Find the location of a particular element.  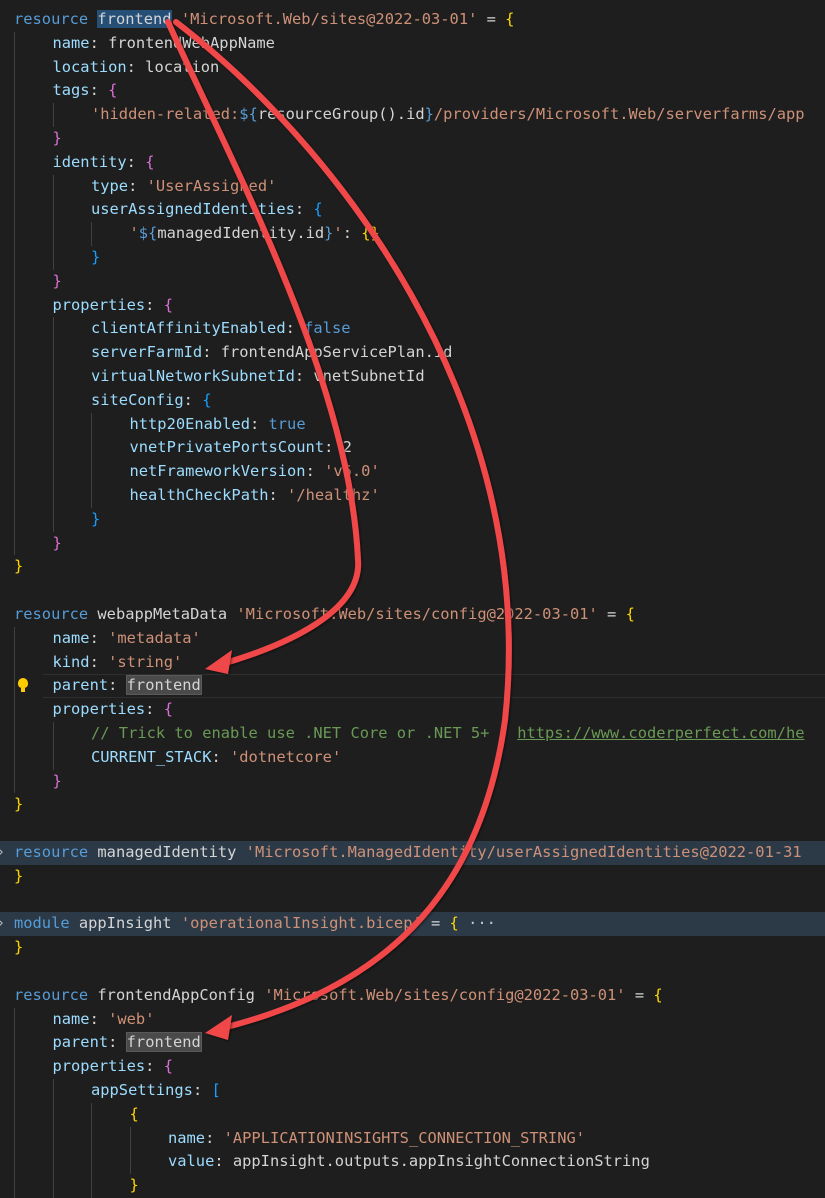

code-line: userAssignedIdentities: { is located at coordinates (412, 210).